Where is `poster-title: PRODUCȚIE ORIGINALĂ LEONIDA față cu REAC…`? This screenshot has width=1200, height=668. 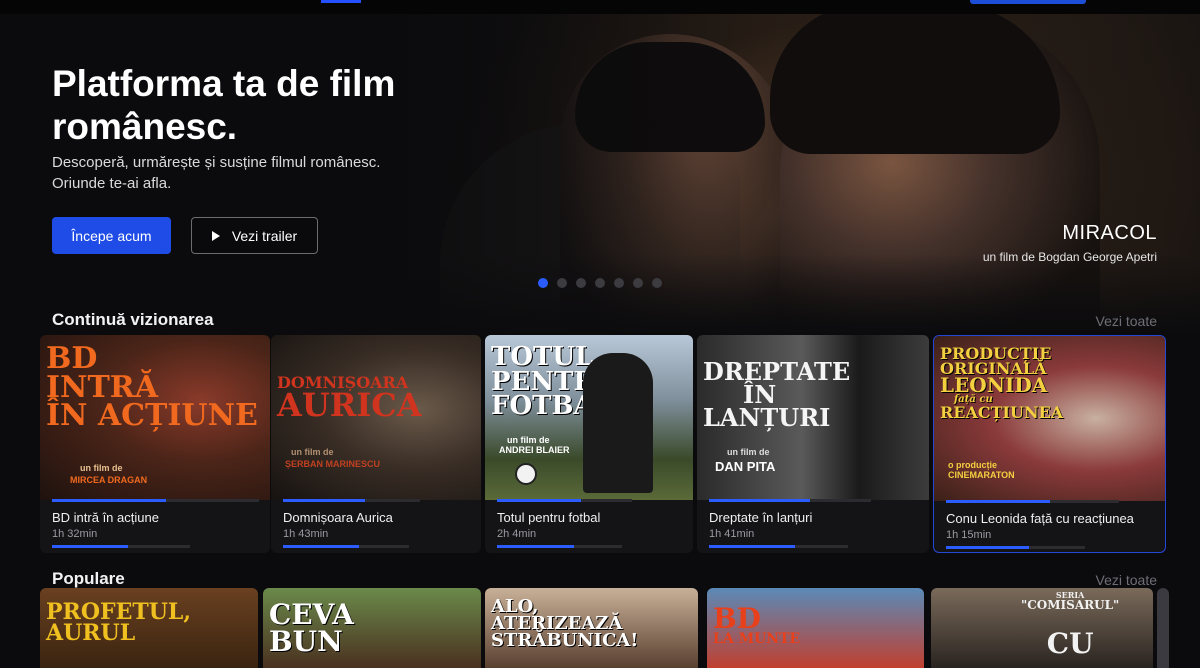
poster-title: PRODUCȚIE ORIGINALĂ LEONIDA față cu REAC… is located at coordinates (1002, 383).